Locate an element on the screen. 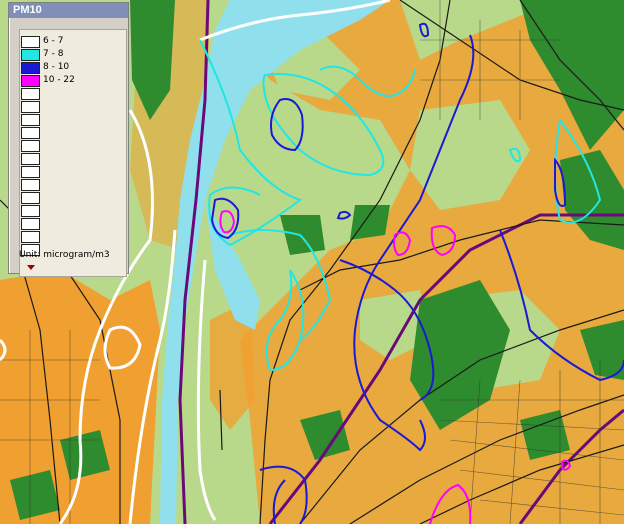 The height and width of the screenshot is (524, 624). legend-row: 10 - 22 is located at coordinates (71, 81).